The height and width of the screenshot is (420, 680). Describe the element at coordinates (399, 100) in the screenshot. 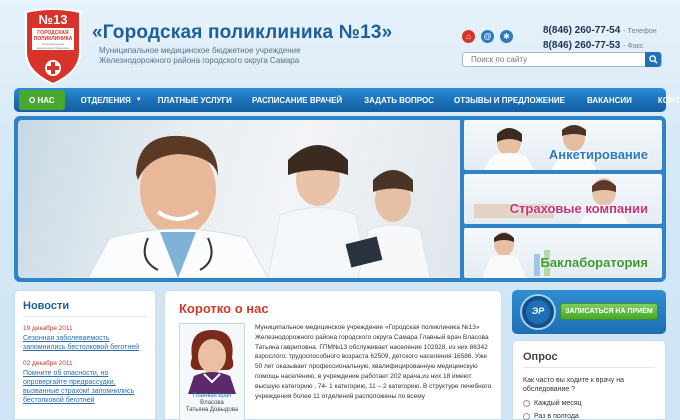

I see `nav-item-ask-question: Задать вопрос` at that location.